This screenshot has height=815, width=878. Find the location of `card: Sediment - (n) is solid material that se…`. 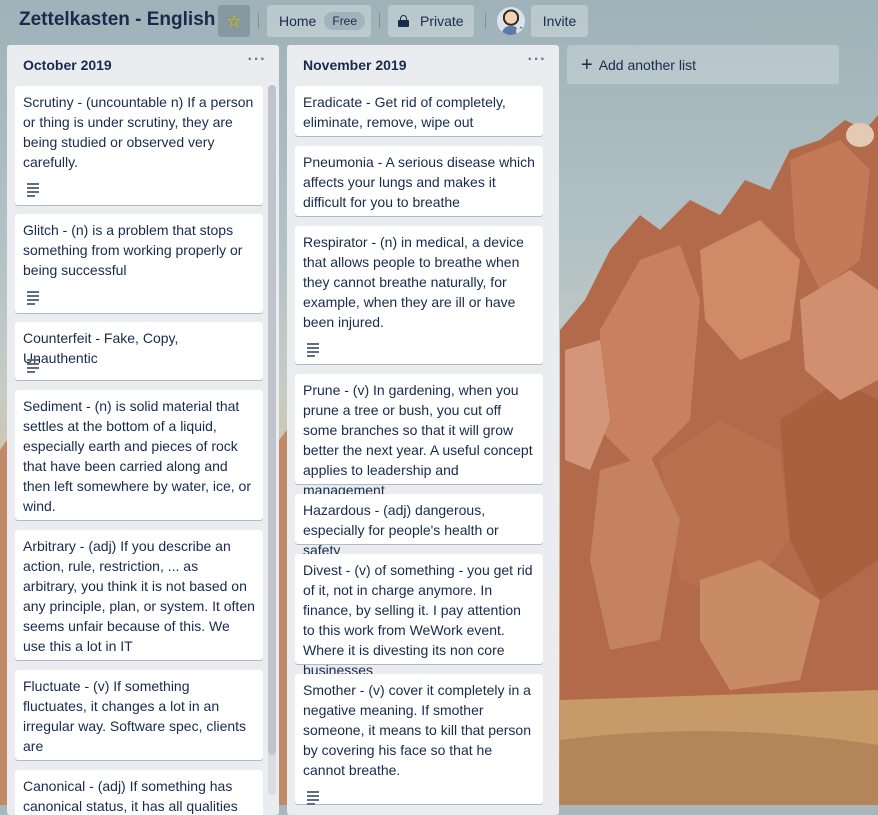

card: Sediment - (n) is solid material that se… is located at coordinates (139, 455).